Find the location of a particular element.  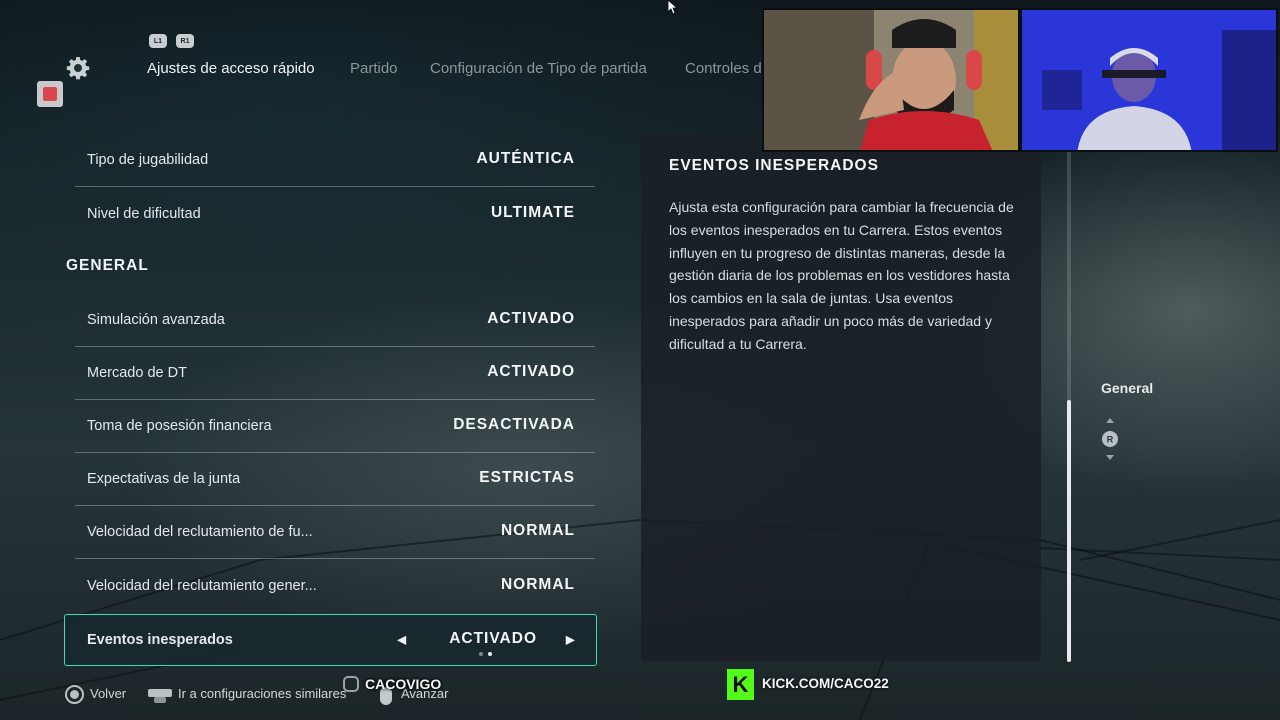

section-title-general: GENERAL is located at coordinates (107, 265).